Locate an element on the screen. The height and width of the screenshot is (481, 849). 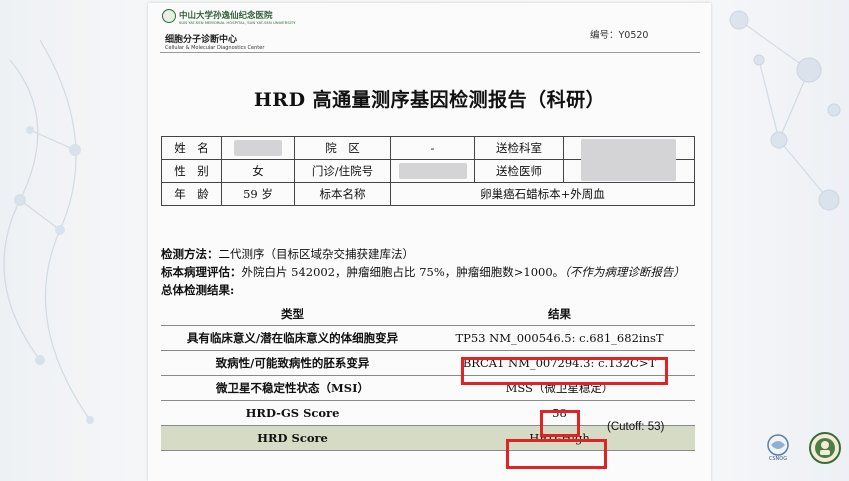
report-title: HRD 高通量测序基因检测报告（科研） is located at coordinates (429, 100).